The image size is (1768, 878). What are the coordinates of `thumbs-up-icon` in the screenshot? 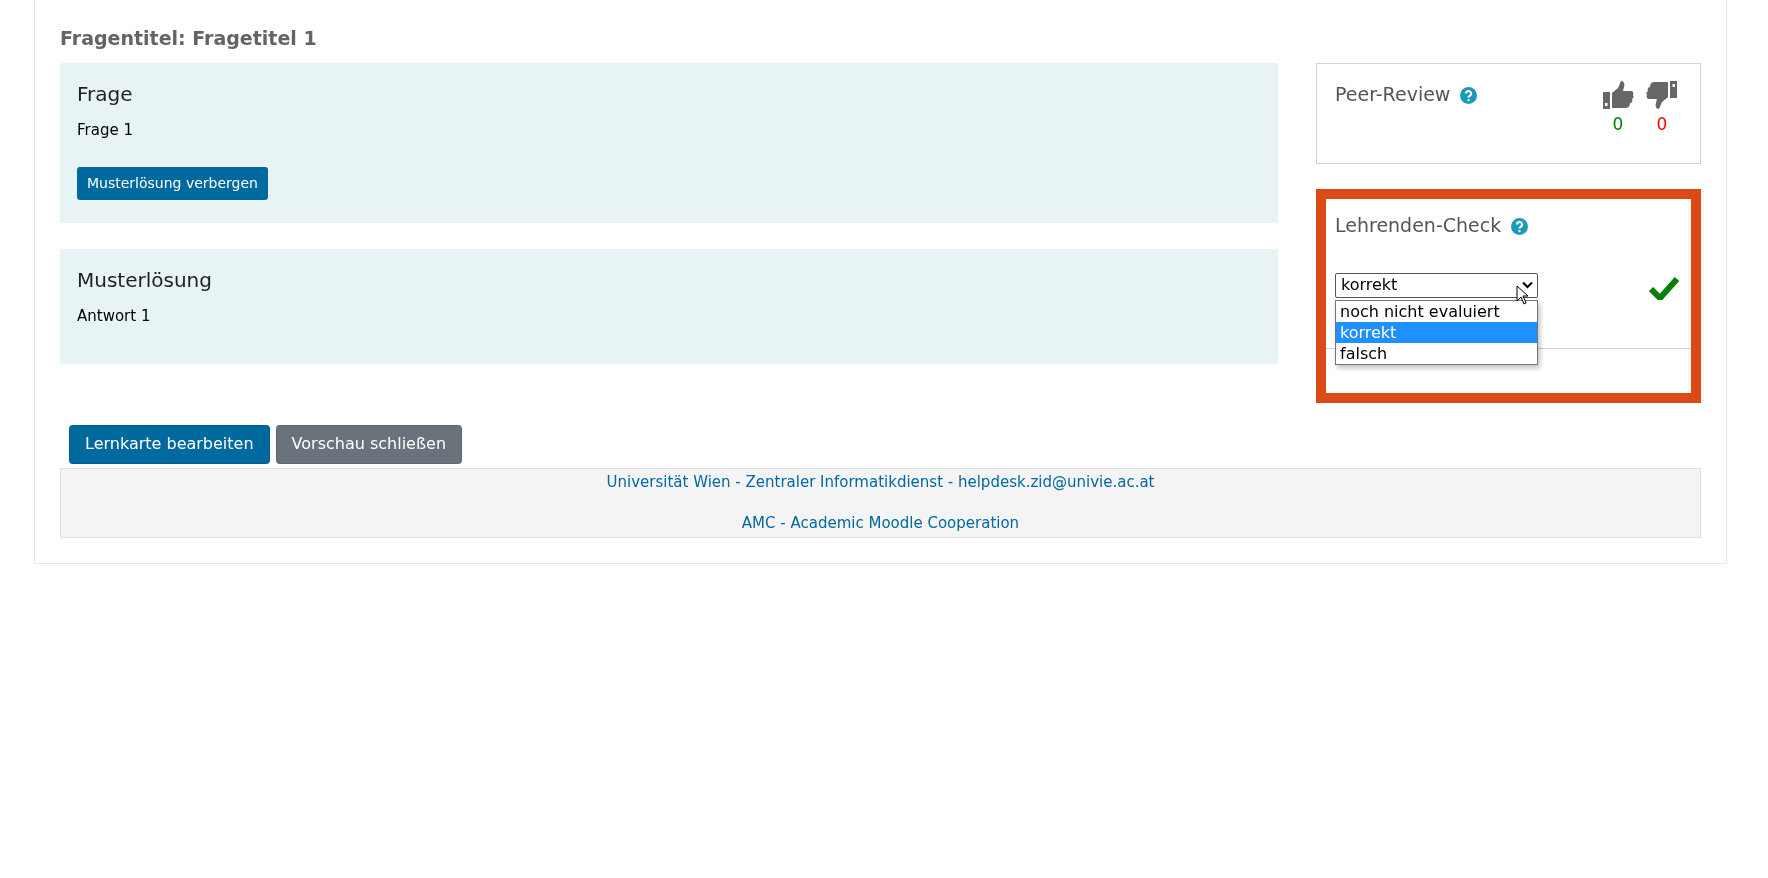 It's located at (1618, 94).